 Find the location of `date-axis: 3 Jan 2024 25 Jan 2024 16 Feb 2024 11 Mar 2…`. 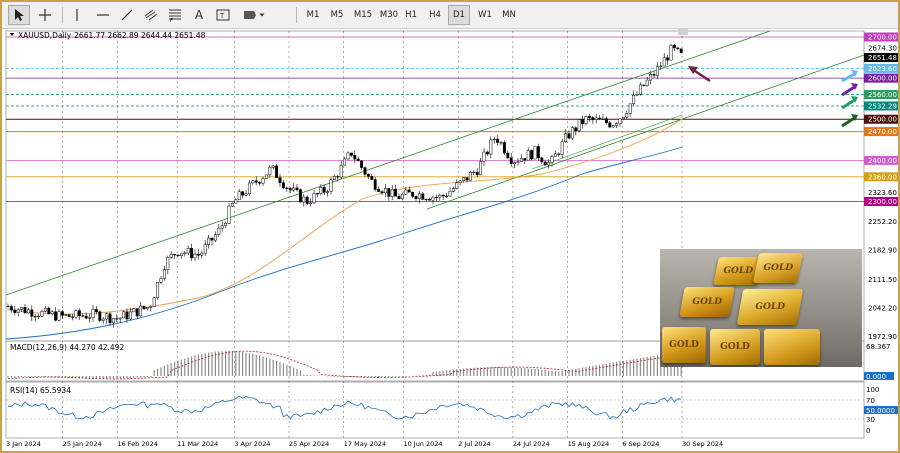

date-axis: 3 Jan 2024 25 Jan 2024 16 Feb 2024 11 Mar 2… is located at coordinates (364, 444).